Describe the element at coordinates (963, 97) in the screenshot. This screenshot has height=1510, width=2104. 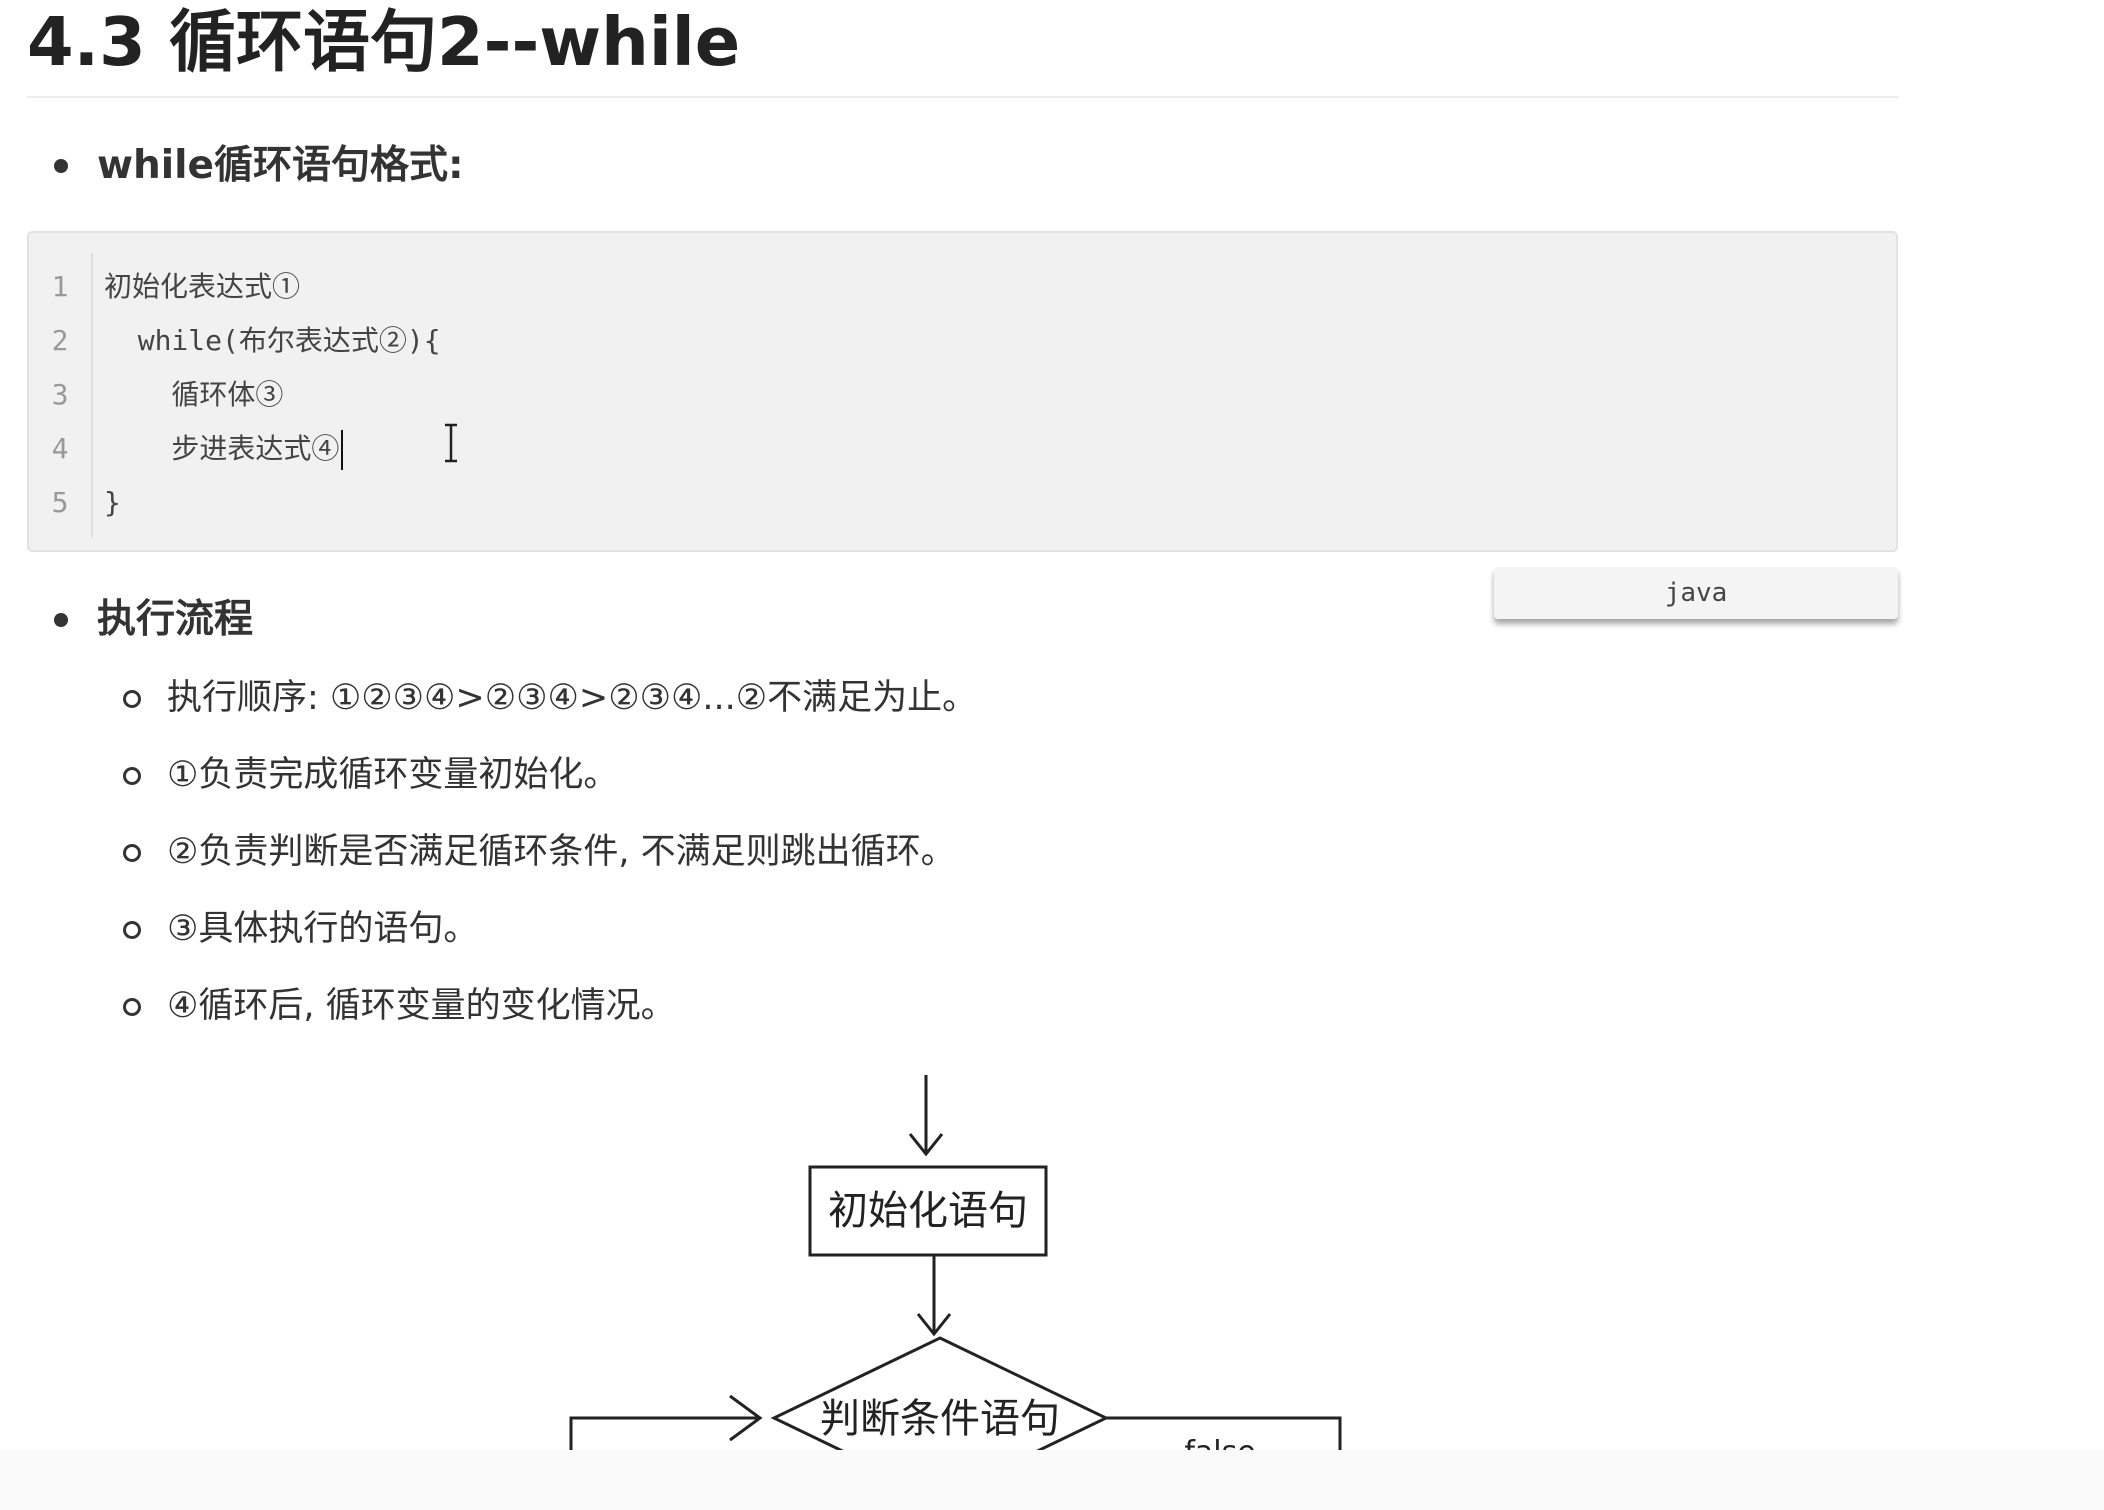
I see `title-divider` at that location.